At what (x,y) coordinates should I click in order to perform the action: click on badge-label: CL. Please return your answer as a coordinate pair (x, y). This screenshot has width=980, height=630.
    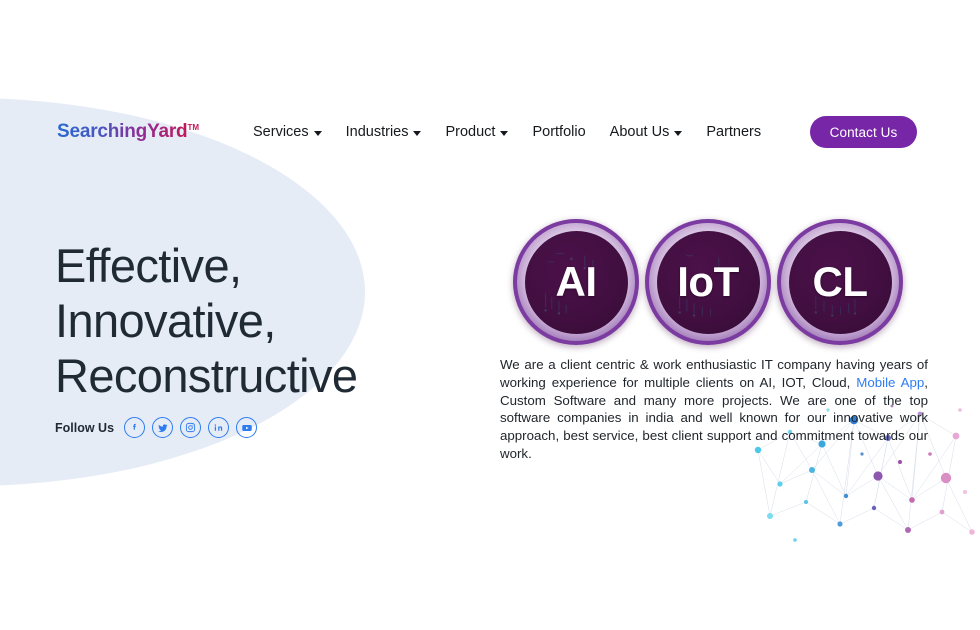
    Looking at the image, I should click on (840, 281).